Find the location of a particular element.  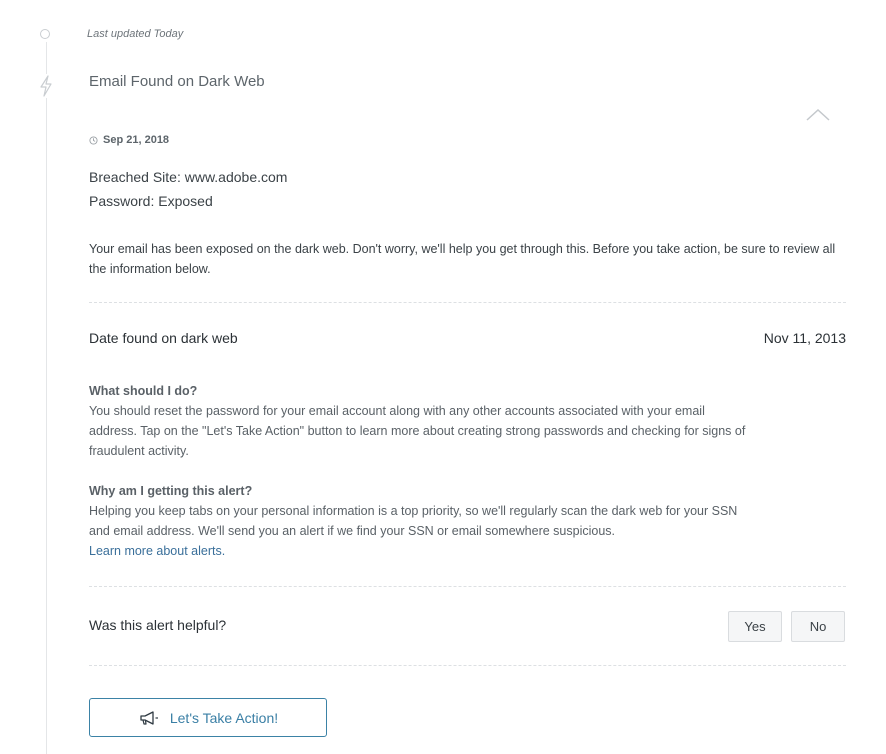

found-date-label: Date found on dark web is located at coordinates (163, 338).